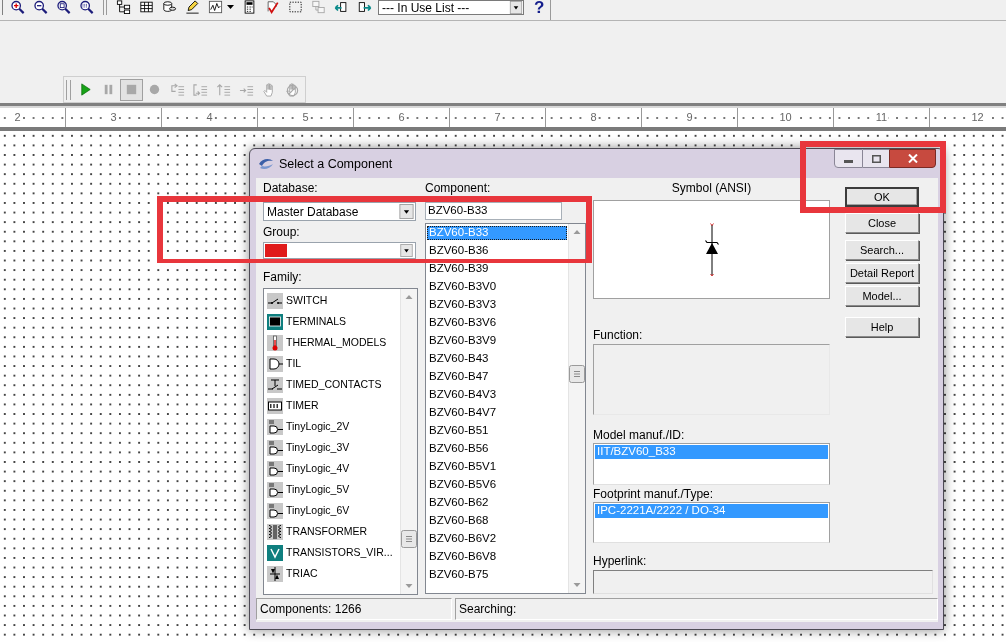  I want to click on family-list-item: TinyLogic_4V, so click(332, 468).